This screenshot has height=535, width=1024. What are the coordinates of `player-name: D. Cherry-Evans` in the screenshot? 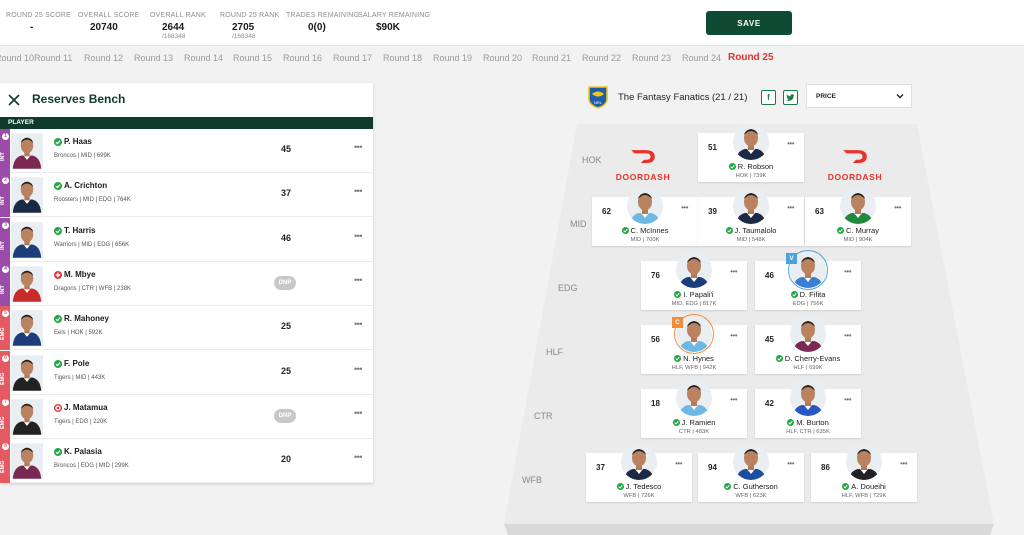 It's located at (812, 358).